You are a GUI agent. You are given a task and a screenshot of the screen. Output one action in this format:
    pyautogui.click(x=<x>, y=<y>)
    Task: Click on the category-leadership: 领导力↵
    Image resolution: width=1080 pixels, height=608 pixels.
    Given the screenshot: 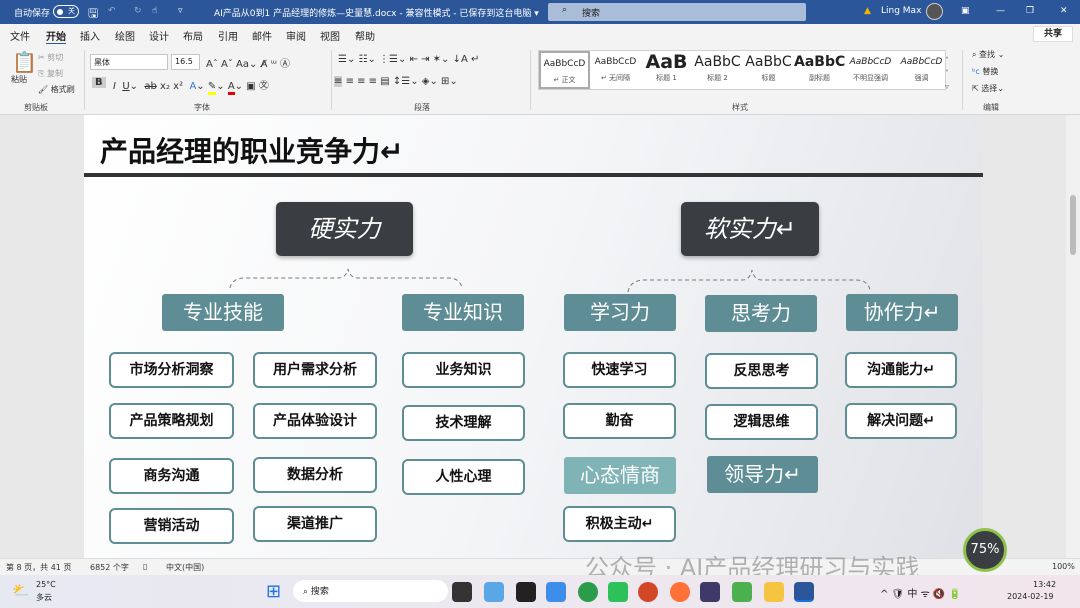 What is the action you would take?
    pyautogui.click(x=762, y=474)
    